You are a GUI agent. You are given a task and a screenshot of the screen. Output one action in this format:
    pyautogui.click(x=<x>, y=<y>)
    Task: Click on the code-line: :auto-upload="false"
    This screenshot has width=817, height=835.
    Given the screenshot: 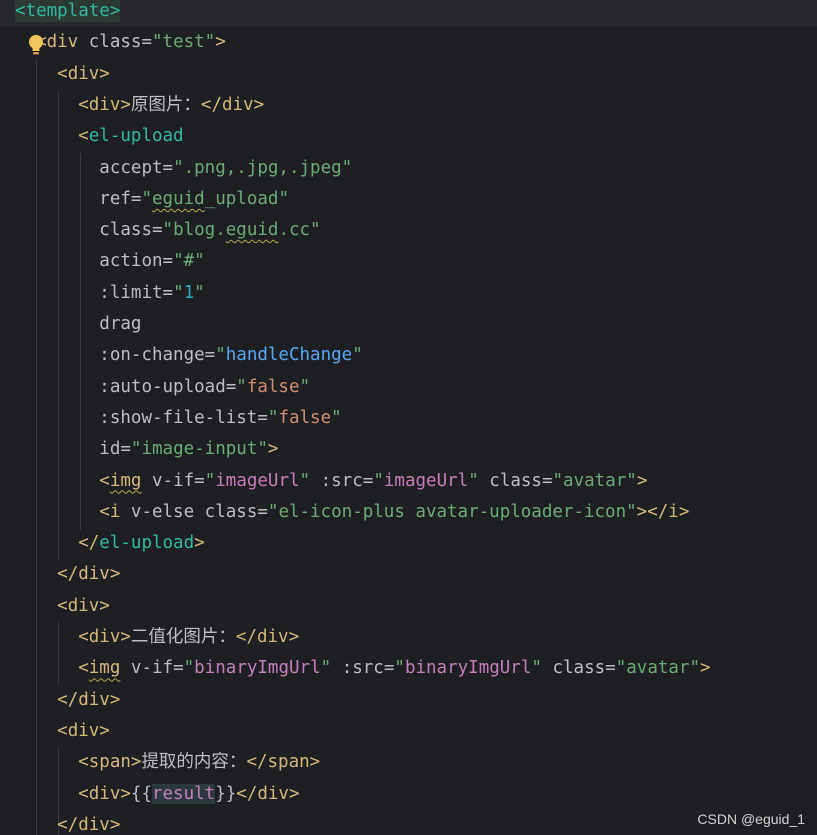 What is the action you would take?
    pyautogui.click(x=408, y=387)
    